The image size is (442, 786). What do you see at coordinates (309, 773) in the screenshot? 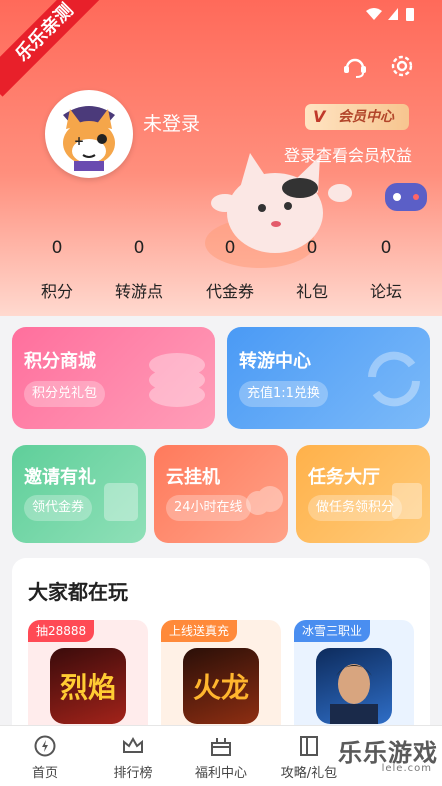
I see `tab-label: 攻略/礼包` at bounding box center [309, 773].